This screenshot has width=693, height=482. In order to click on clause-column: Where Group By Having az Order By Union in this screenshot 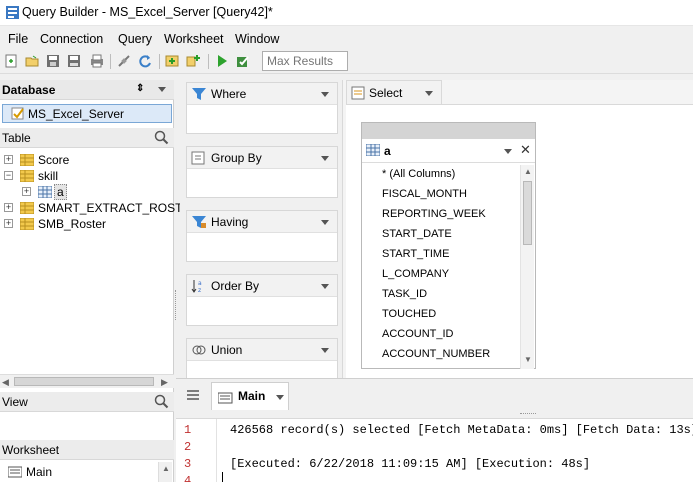, I will do `click(261, 231)`.